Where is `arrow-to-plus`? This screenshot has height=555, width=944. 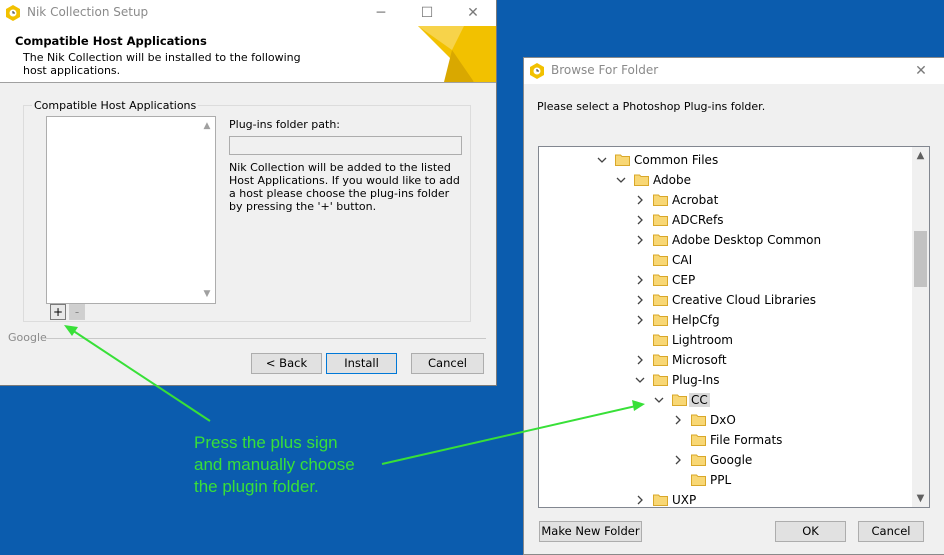
arrow-to-plus is located at coordinates (141, 375).